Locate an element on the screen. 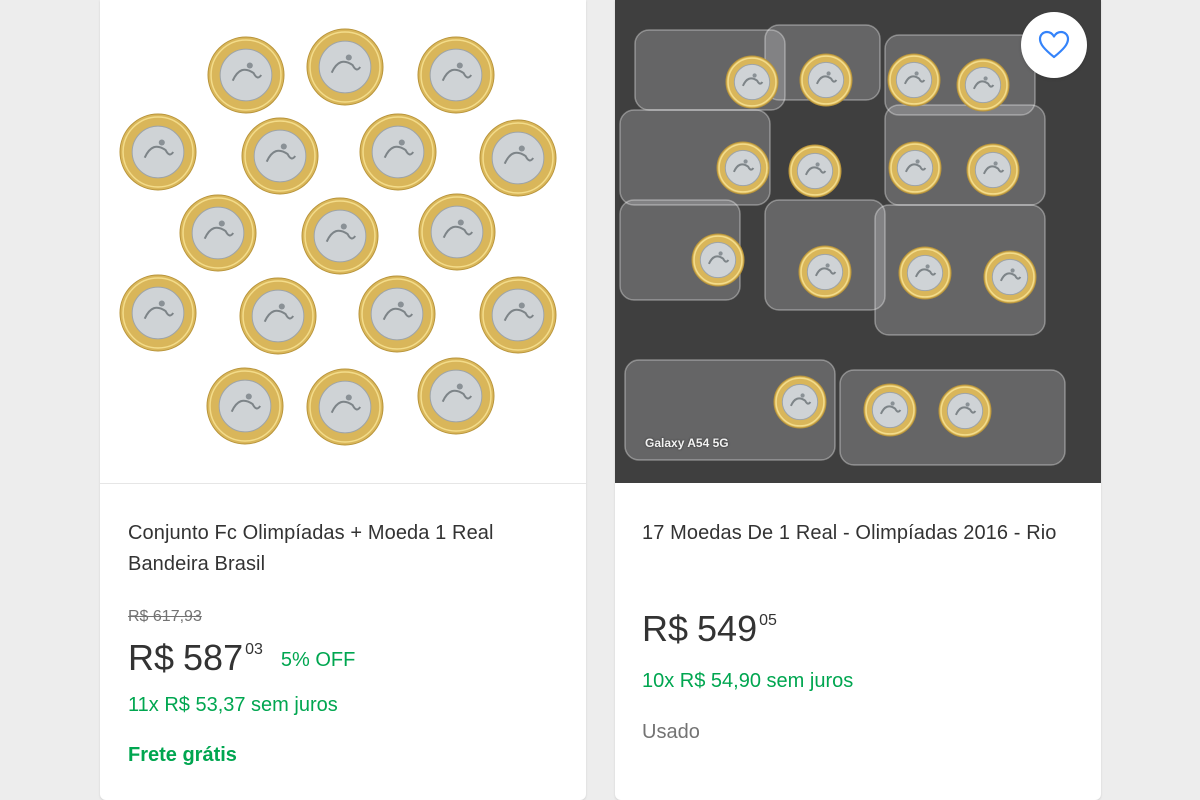 This screenshot has height=800, width=1200. original-price: R$ 617,93 is located at coordinates (165, 616).